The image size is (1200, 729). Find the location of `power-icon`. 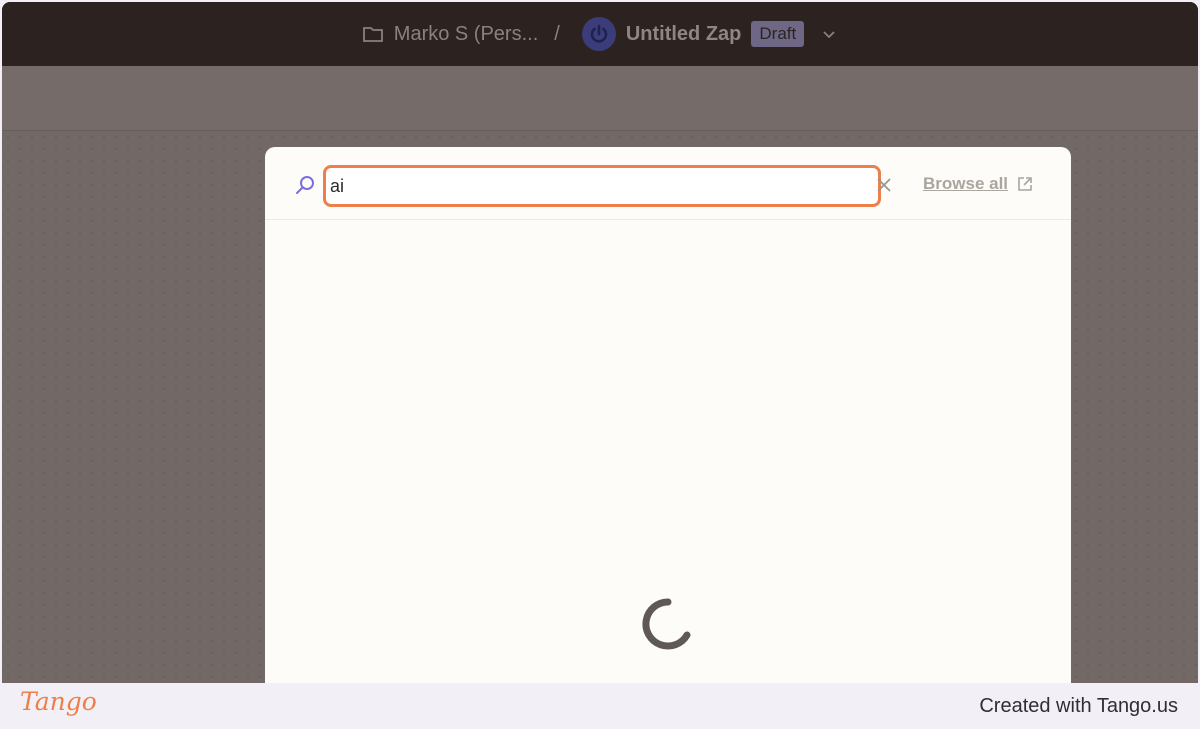

power-icon is located at coordinates (598, 34).